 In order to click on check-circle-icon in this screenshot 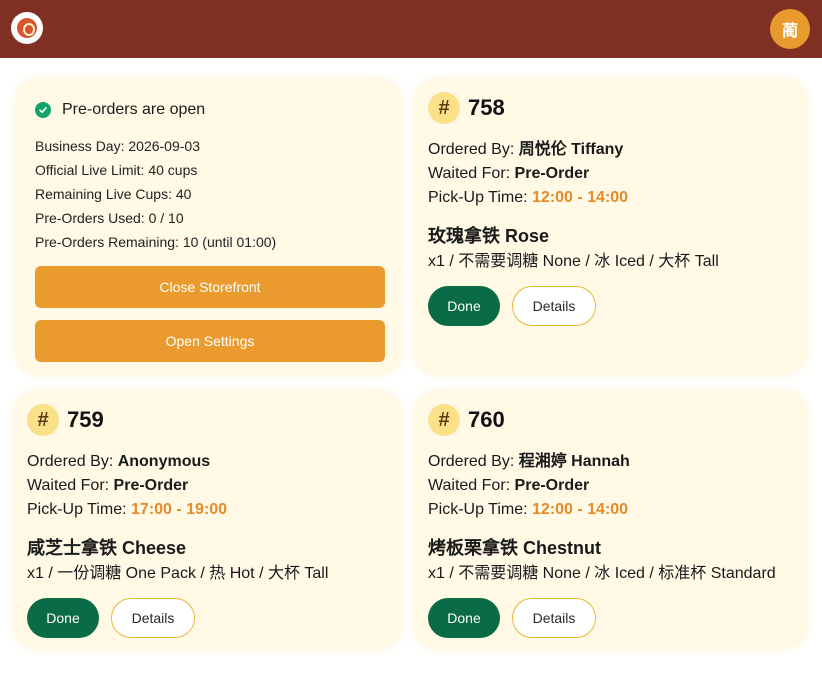, I will do `click(43, 110)`.